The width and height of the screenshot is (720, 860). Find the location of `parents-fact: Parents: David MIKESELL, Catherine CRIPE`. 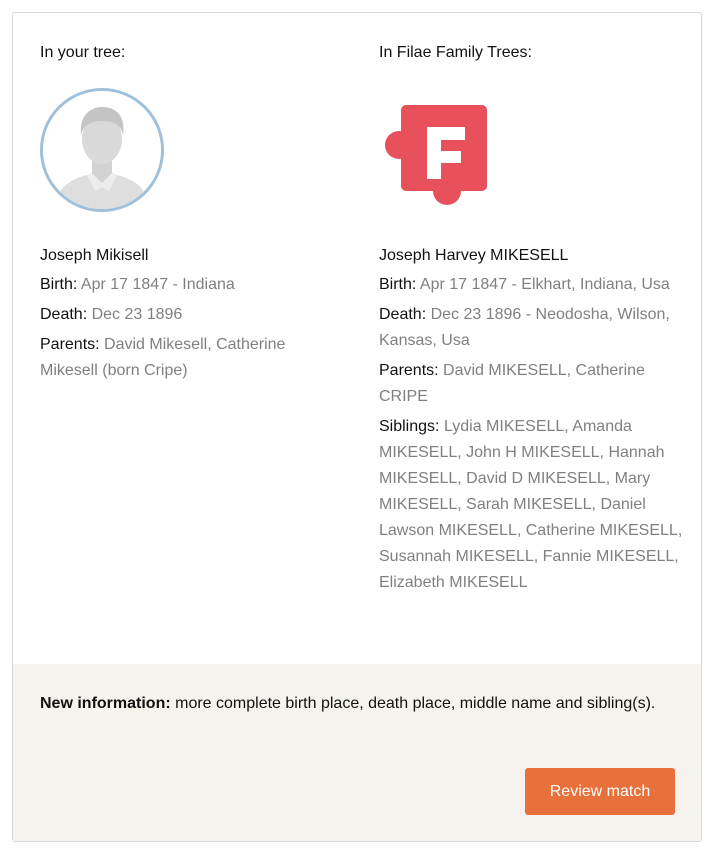

parents-fact: Parents: David MIKESELL, Catherine CRIPE is located at coordinates (532, 384).